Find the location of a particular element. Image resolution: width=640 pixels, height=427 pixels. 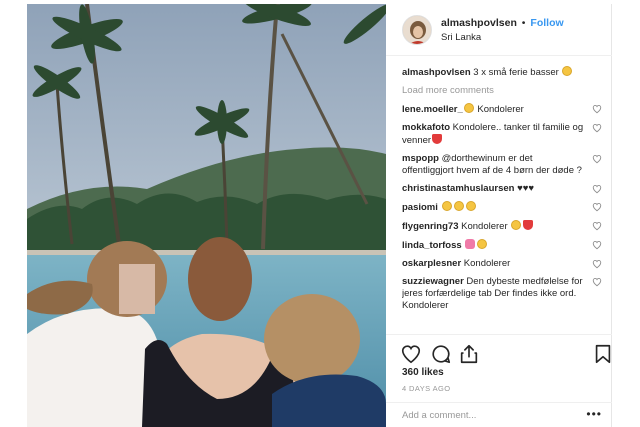

add-comment-bar: ••• is located at coordinates (499, 414).